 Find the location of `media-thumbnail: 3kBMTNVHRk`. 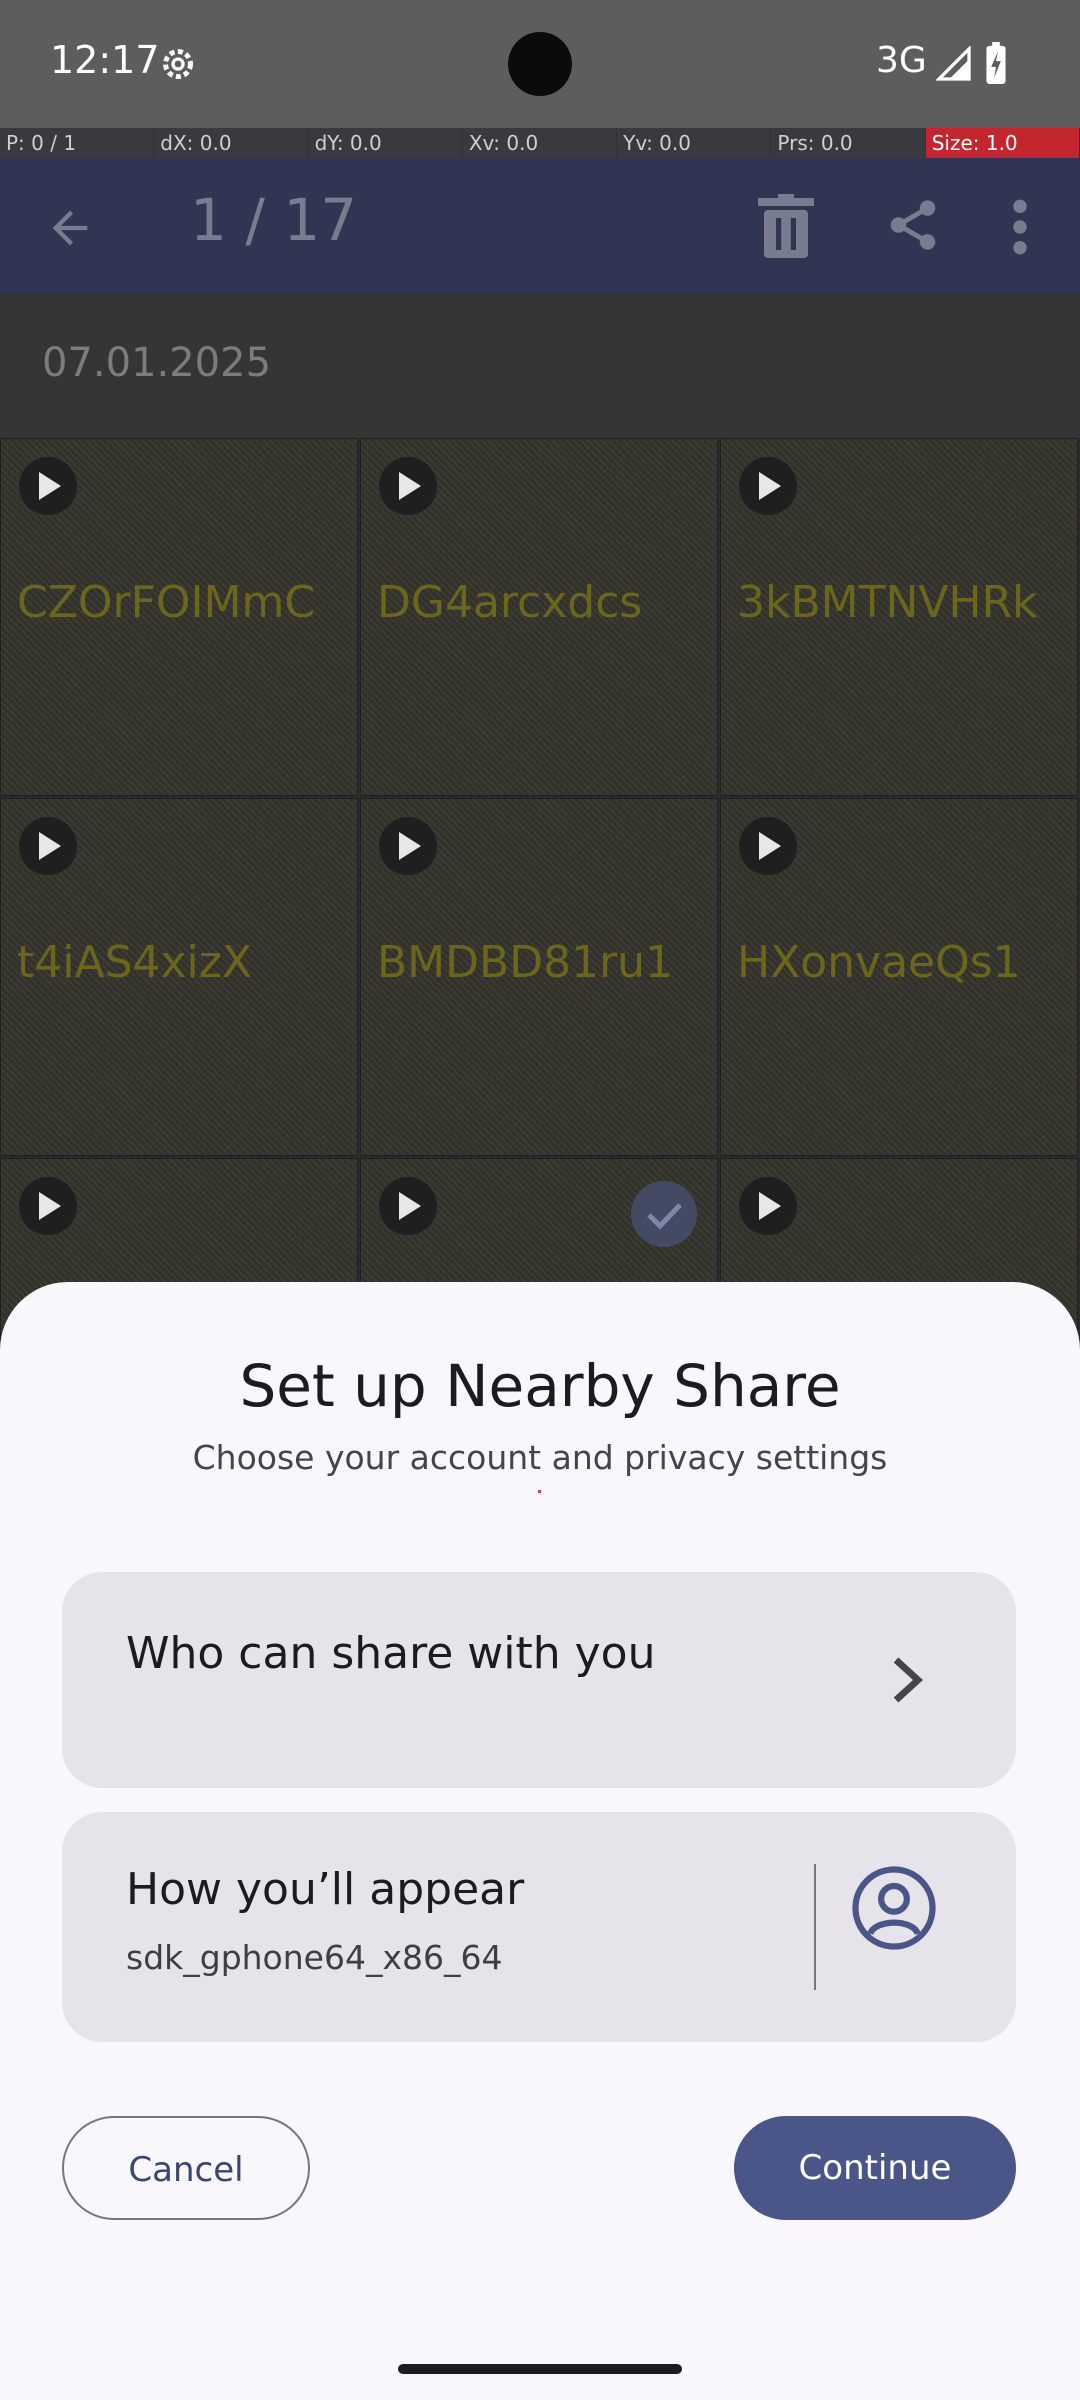

media-thumbnail: 3kBMTNVHRk is located at coordinates (899, 617).